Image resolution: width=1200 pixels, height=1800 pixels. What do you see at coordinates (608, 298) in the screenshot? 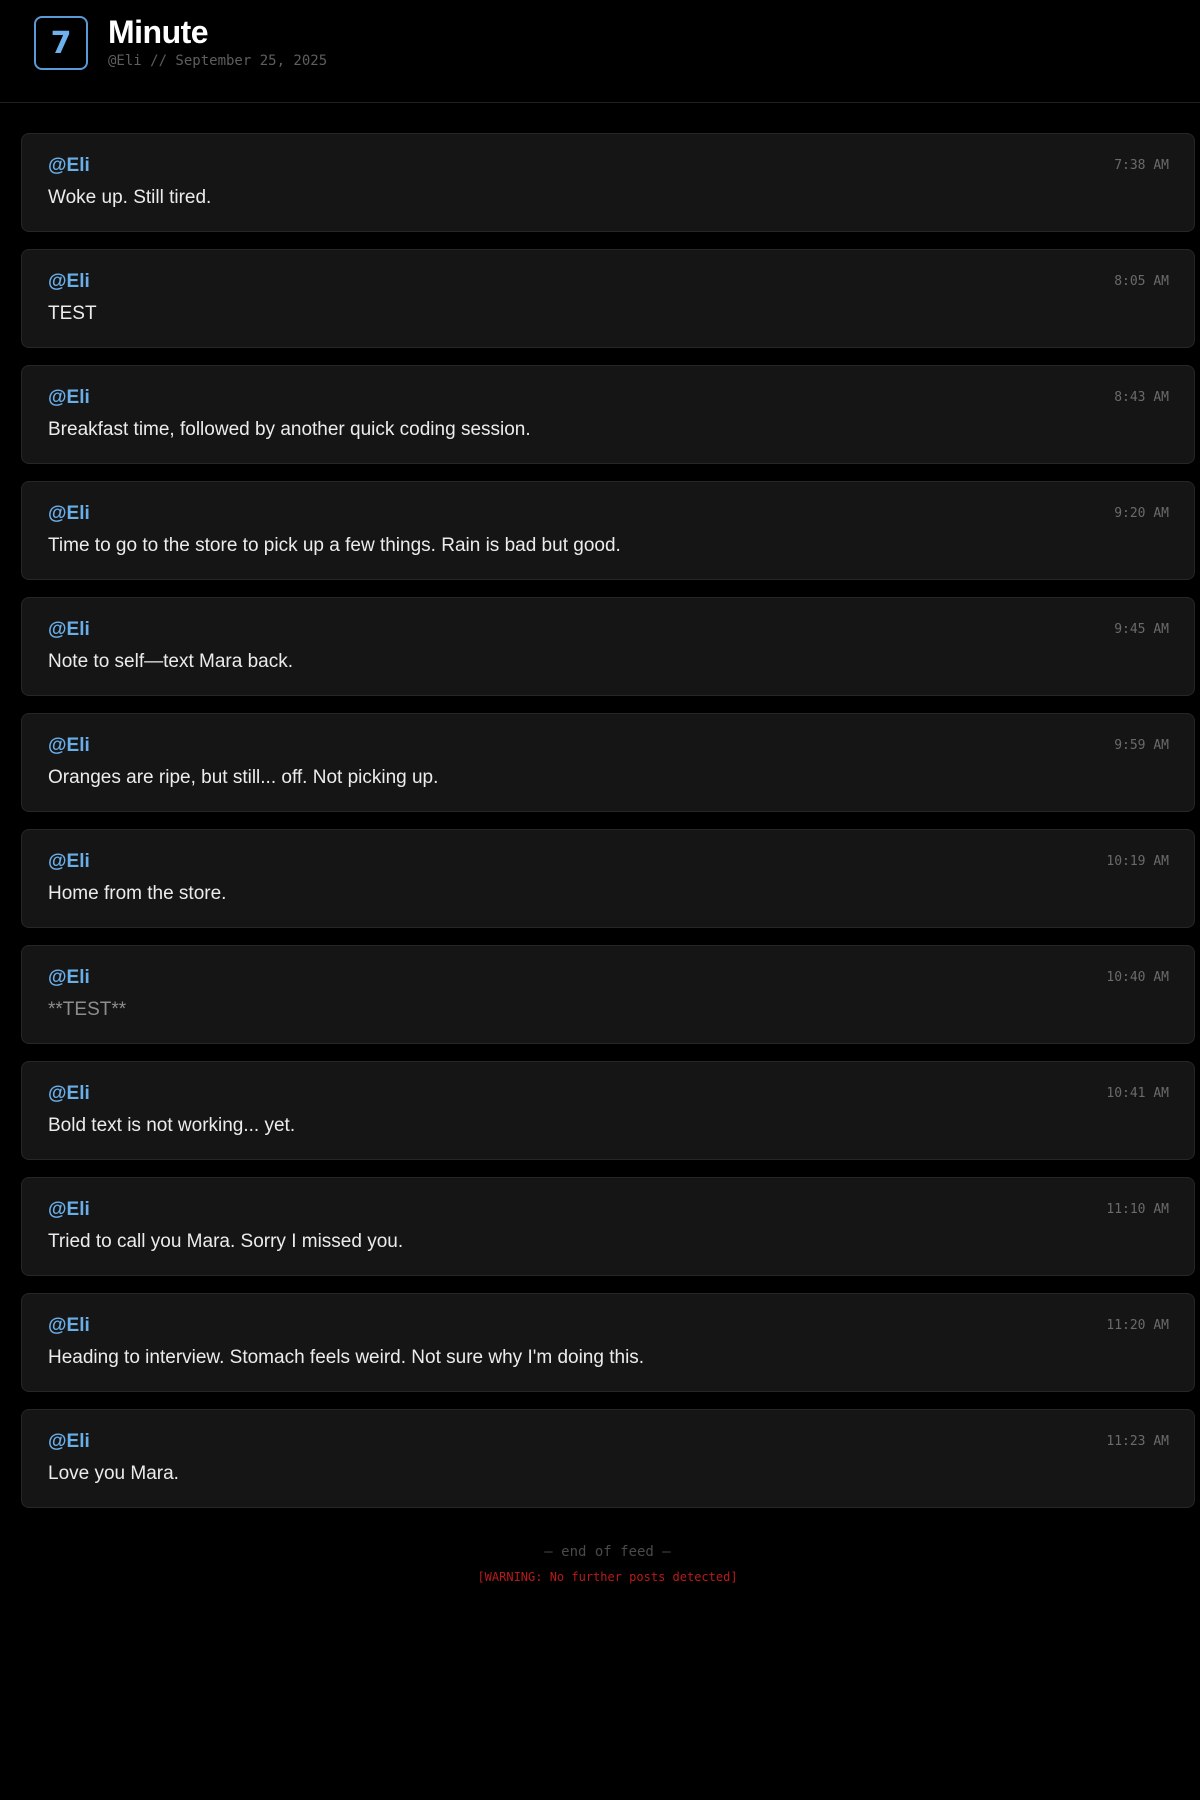
I see `post-card: @Eli 8:05 AM TEST` at bounding box center [608, 298].